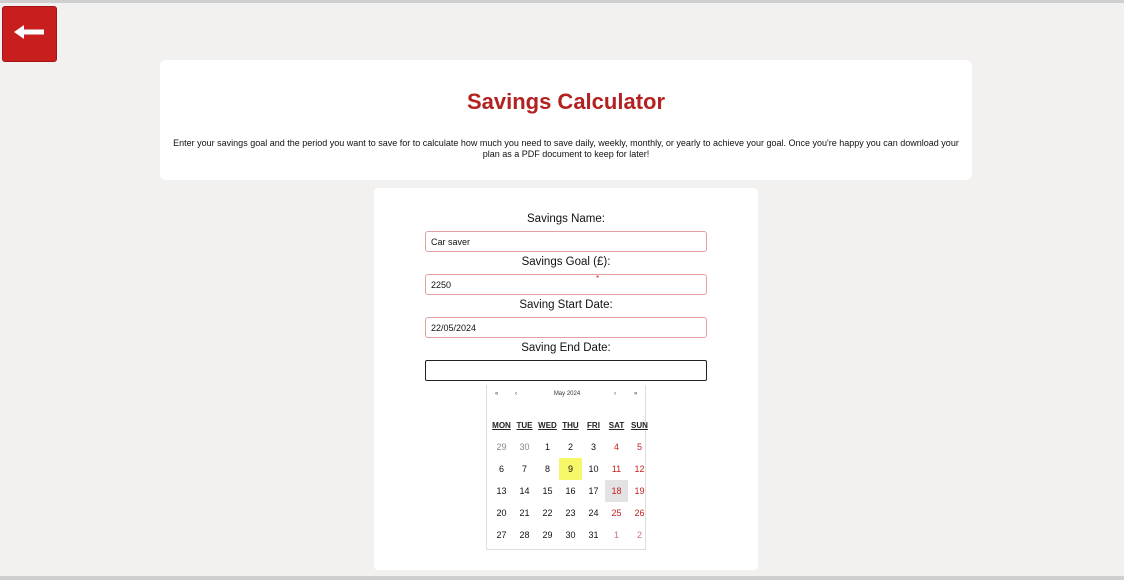  I want to click on calendar-day: 13, so click(501, 491).